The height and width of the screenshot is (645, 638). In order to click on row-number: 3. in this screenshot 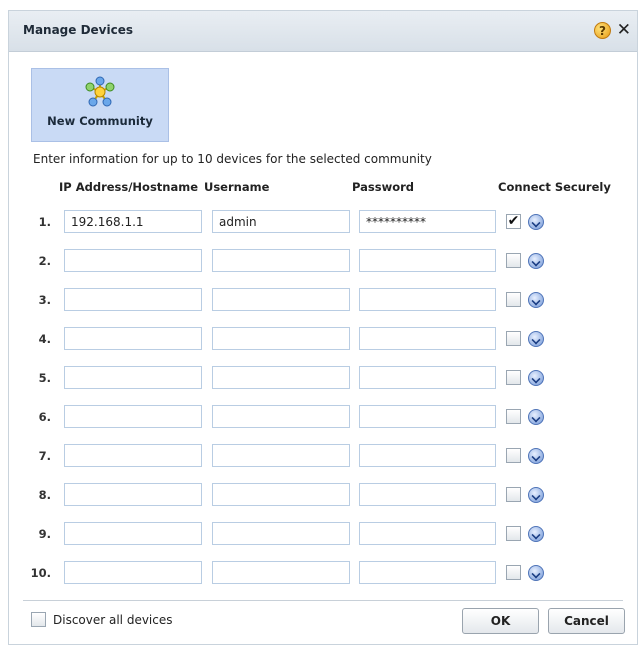, I will do `click(44, 300)`.